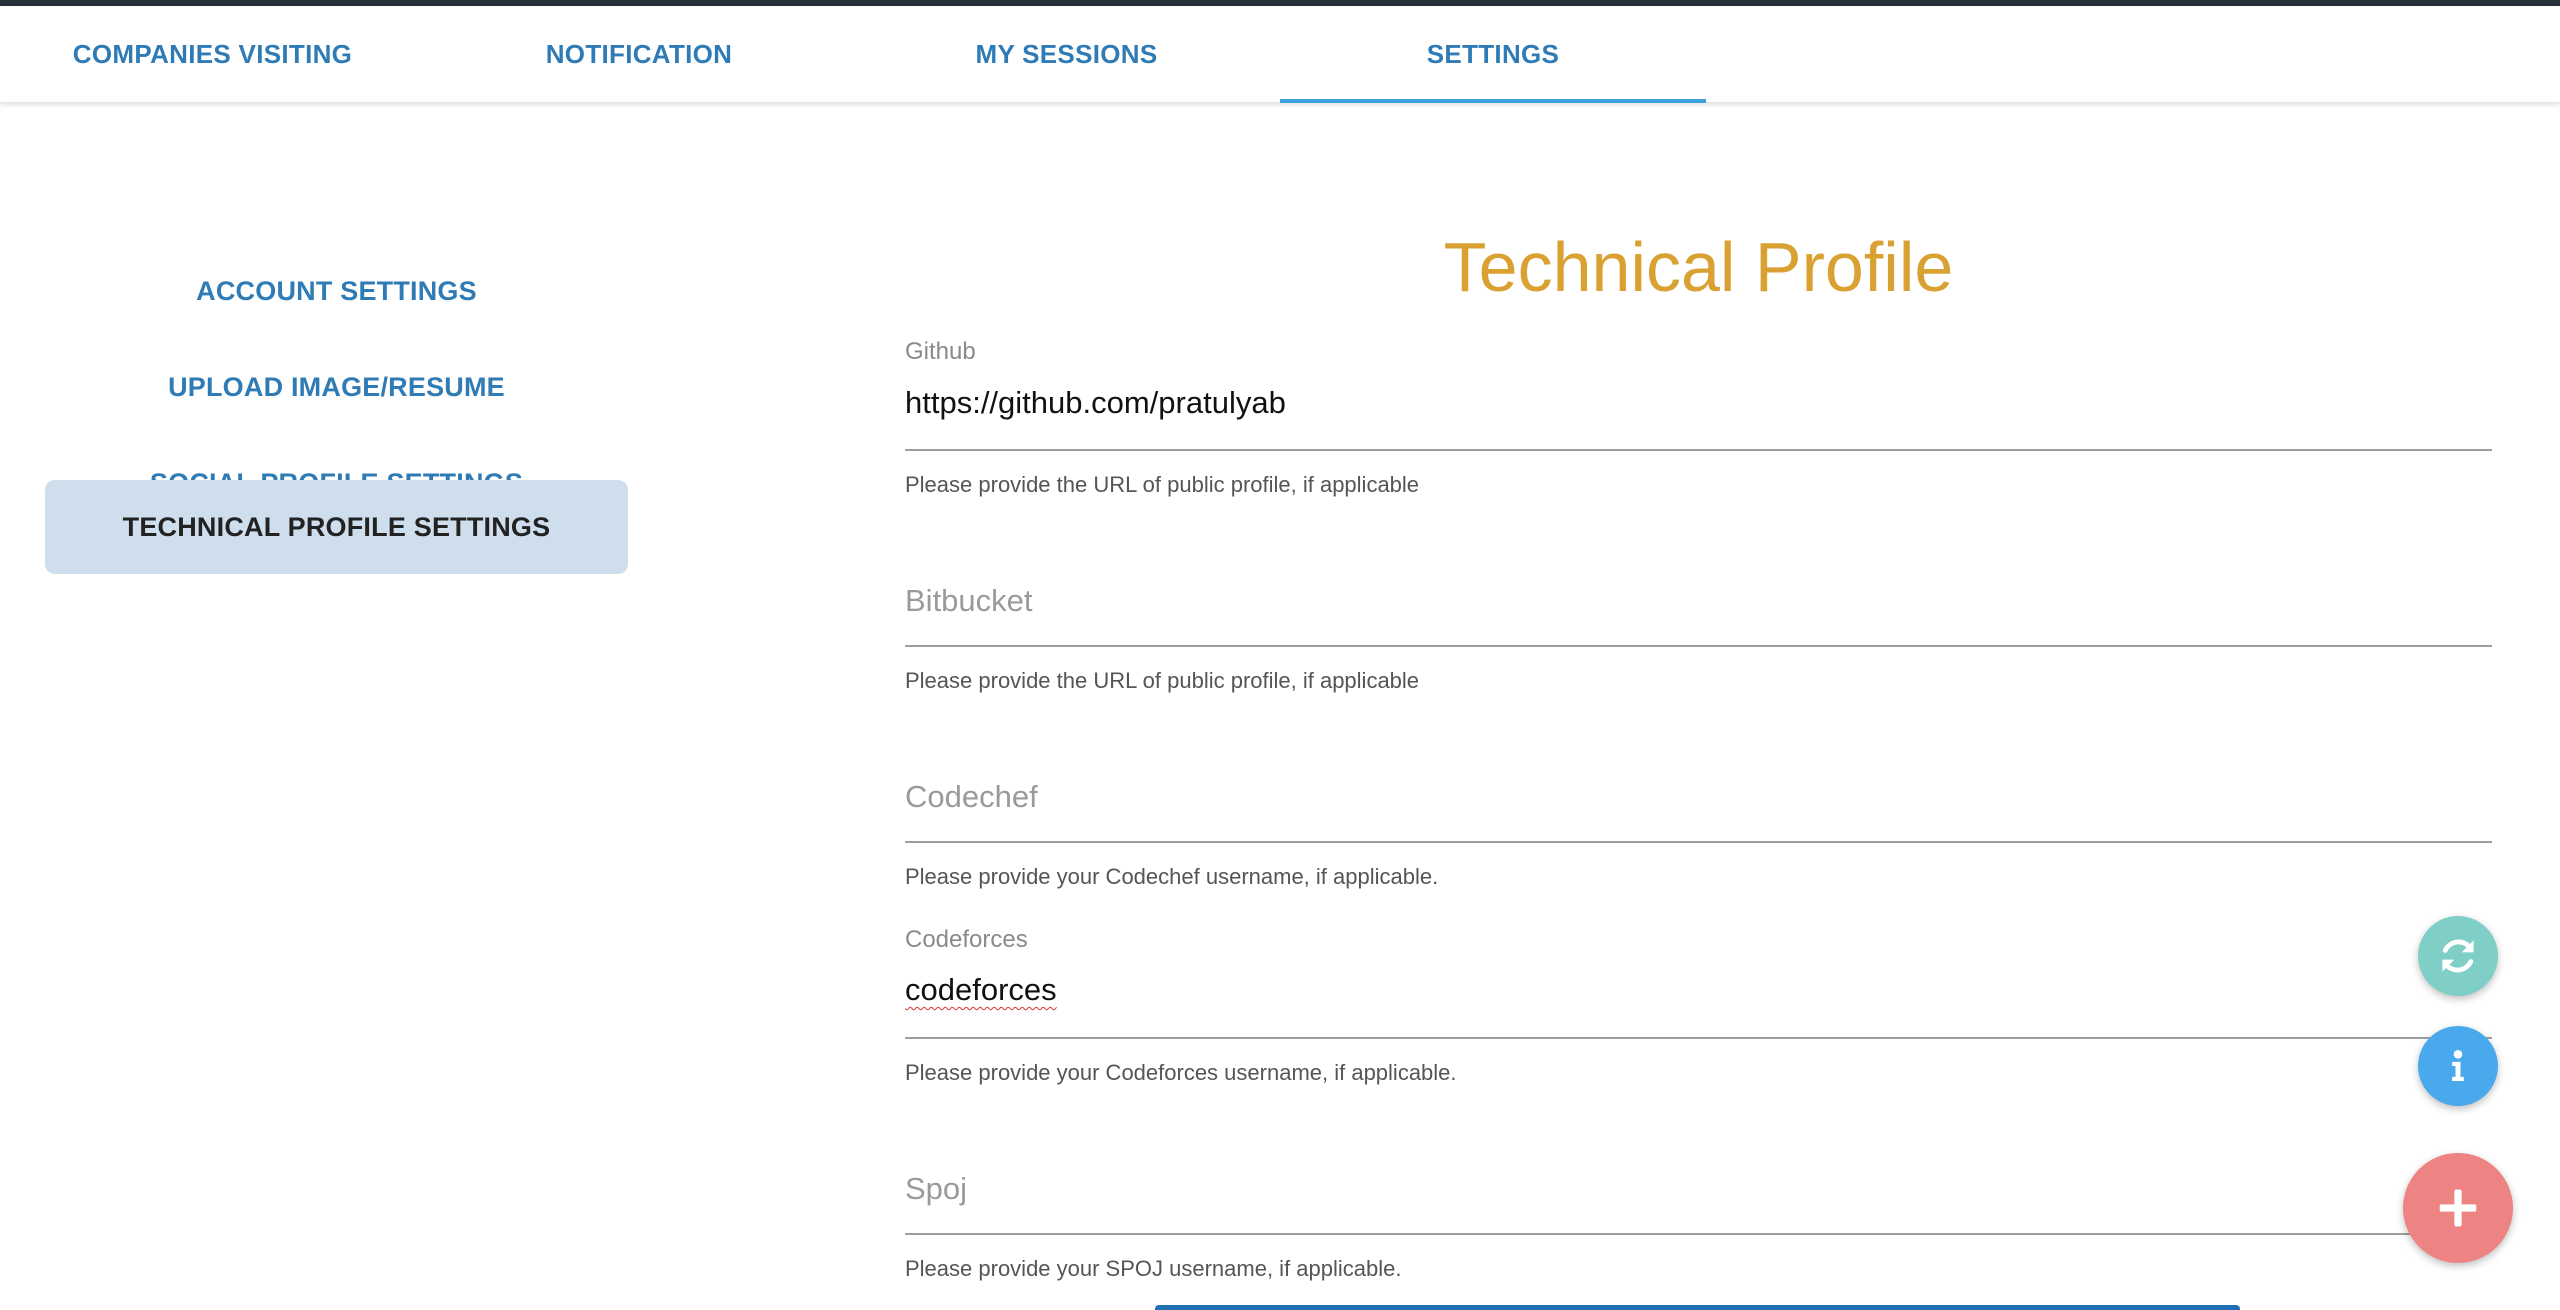 The image size is (2560, 1310). Describe the element at coordinates (940, 351) in the screenshot. I see `github-label: Github` at that location.